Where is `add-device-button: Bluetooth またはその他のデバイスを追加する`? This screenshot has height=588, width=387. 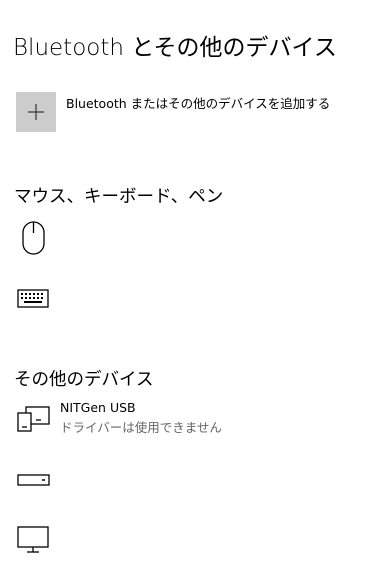
add-device-button: Bluetooth またはその他のデバイスを追加する is located at coordinates (173, 112).